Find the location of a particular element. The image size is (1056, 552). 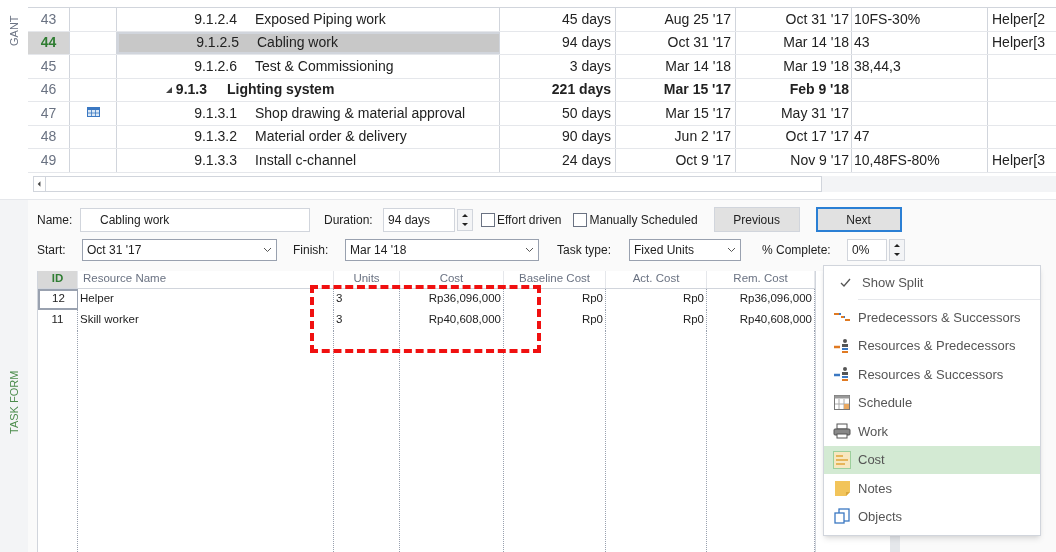

column-header: Cost is located at coordinates (452, 279).